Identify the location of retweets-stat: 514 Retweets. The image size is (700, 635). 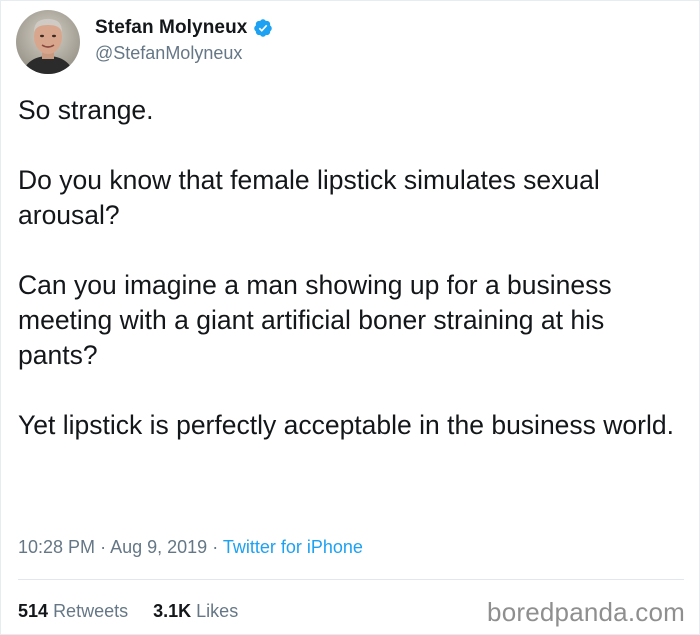
(73, 611).